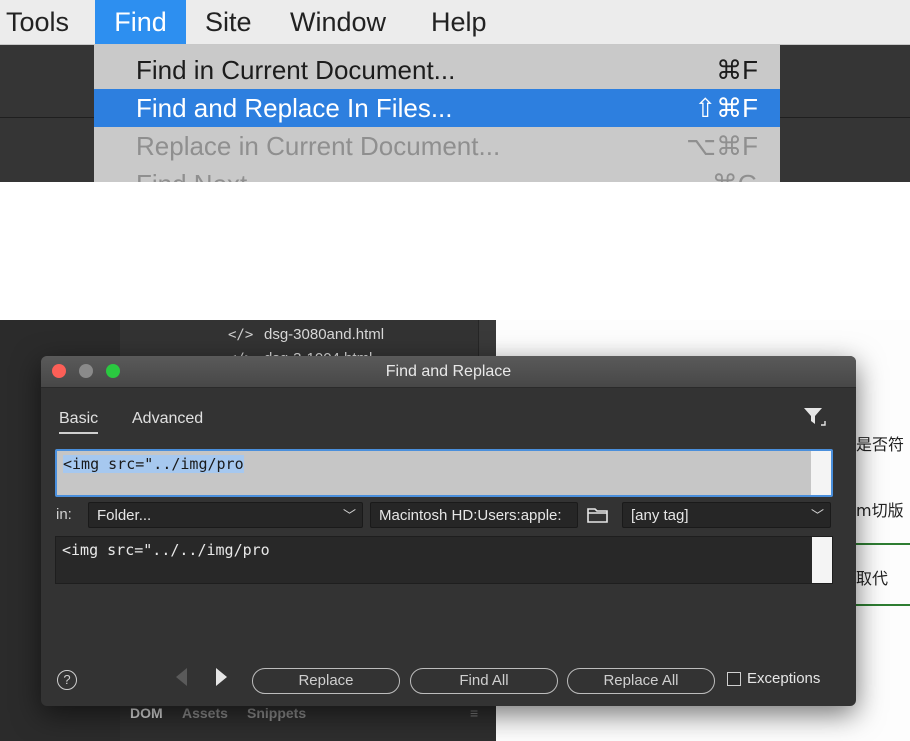 The image size is (910, 741). I want to click on page-text: m切版, so click(880, 510).